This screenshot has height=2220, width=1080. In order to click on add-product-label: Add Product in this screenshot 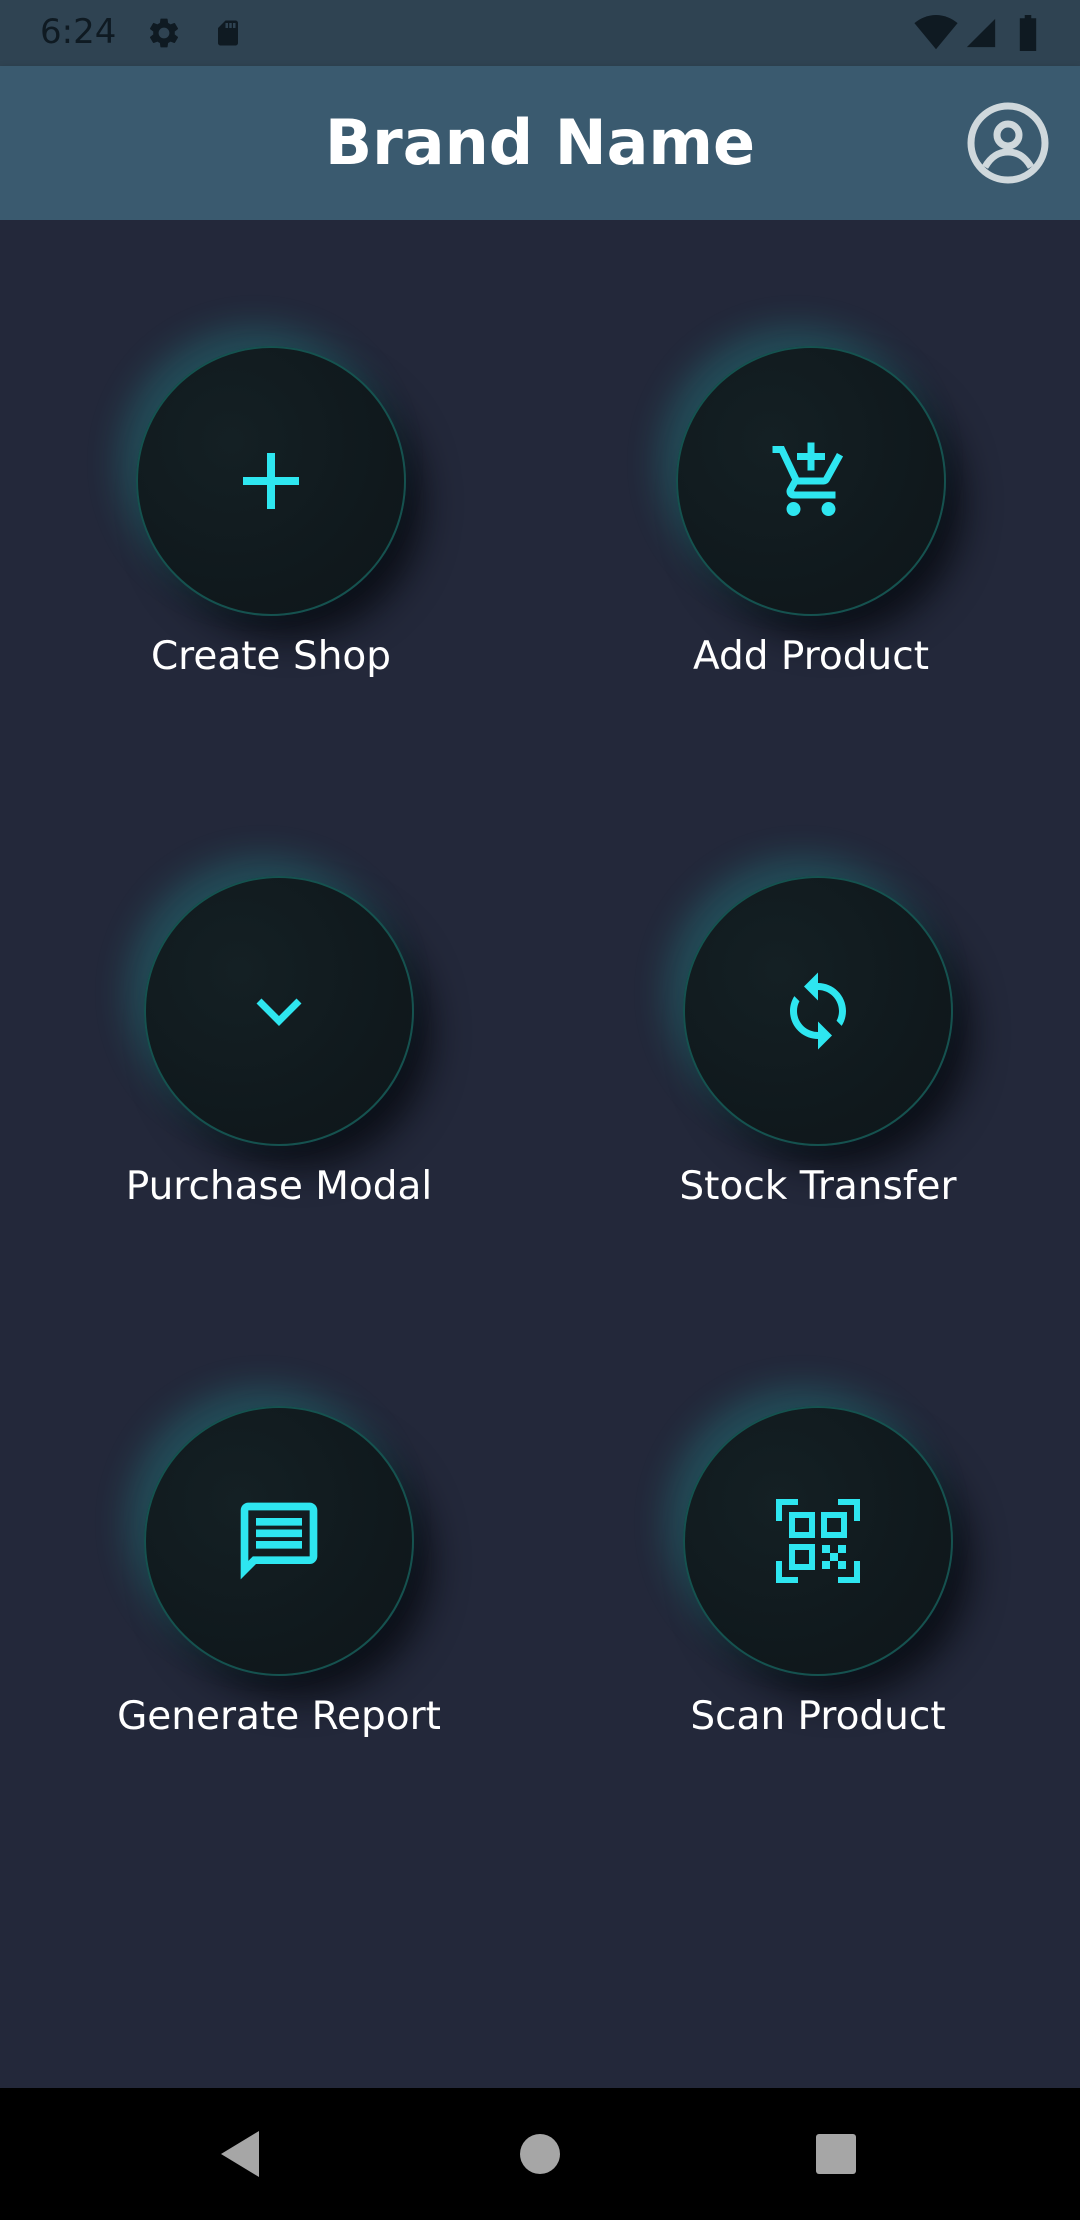, I will do `click(811, 656)`.